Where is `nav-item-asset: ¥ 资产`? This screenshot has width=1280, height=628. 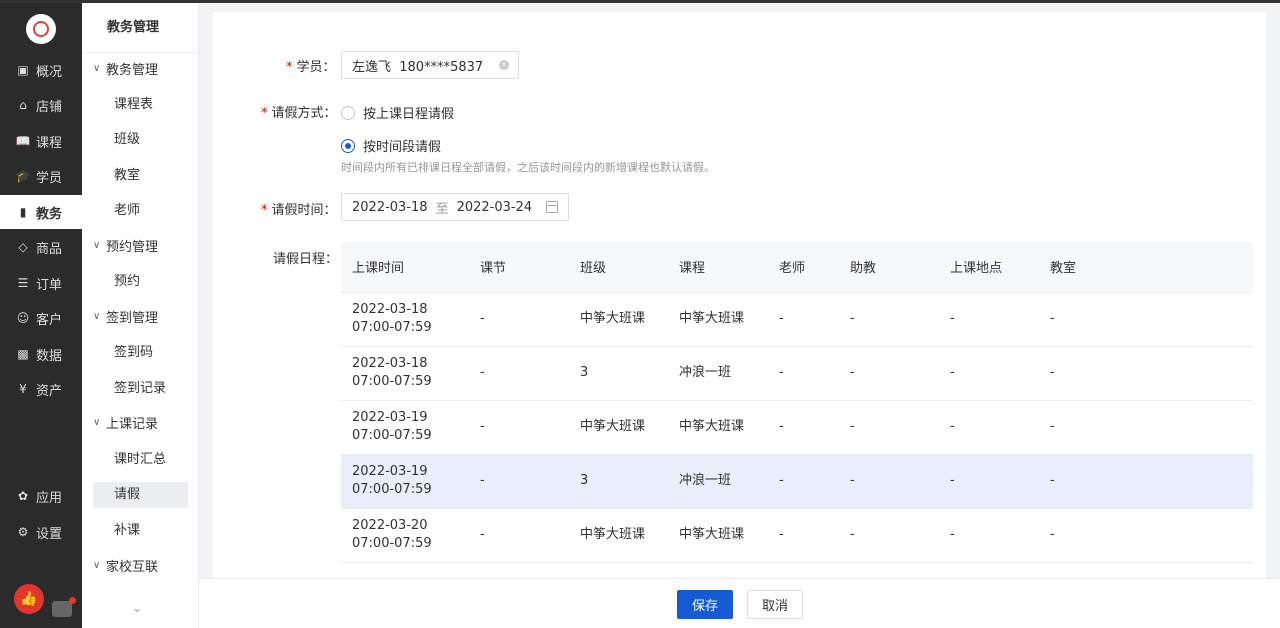
nav-item-asset: ¥ 资产 is located at coordinates (41, 389).